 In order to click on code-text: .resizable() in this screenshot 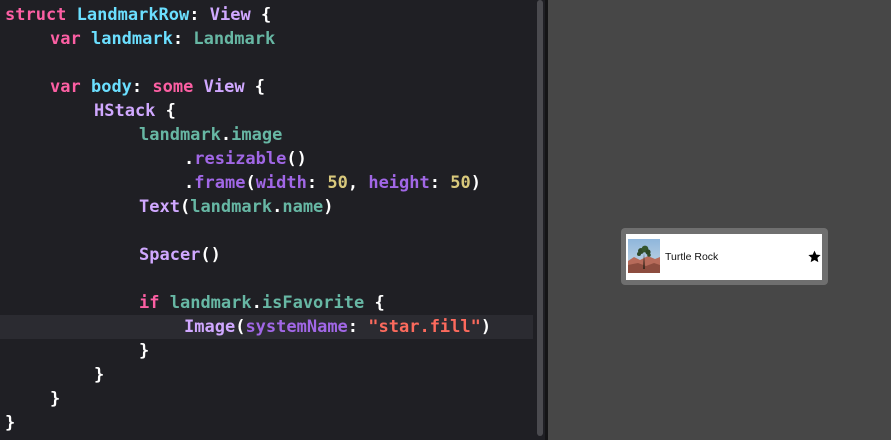, I will do `click(245, 159)`.